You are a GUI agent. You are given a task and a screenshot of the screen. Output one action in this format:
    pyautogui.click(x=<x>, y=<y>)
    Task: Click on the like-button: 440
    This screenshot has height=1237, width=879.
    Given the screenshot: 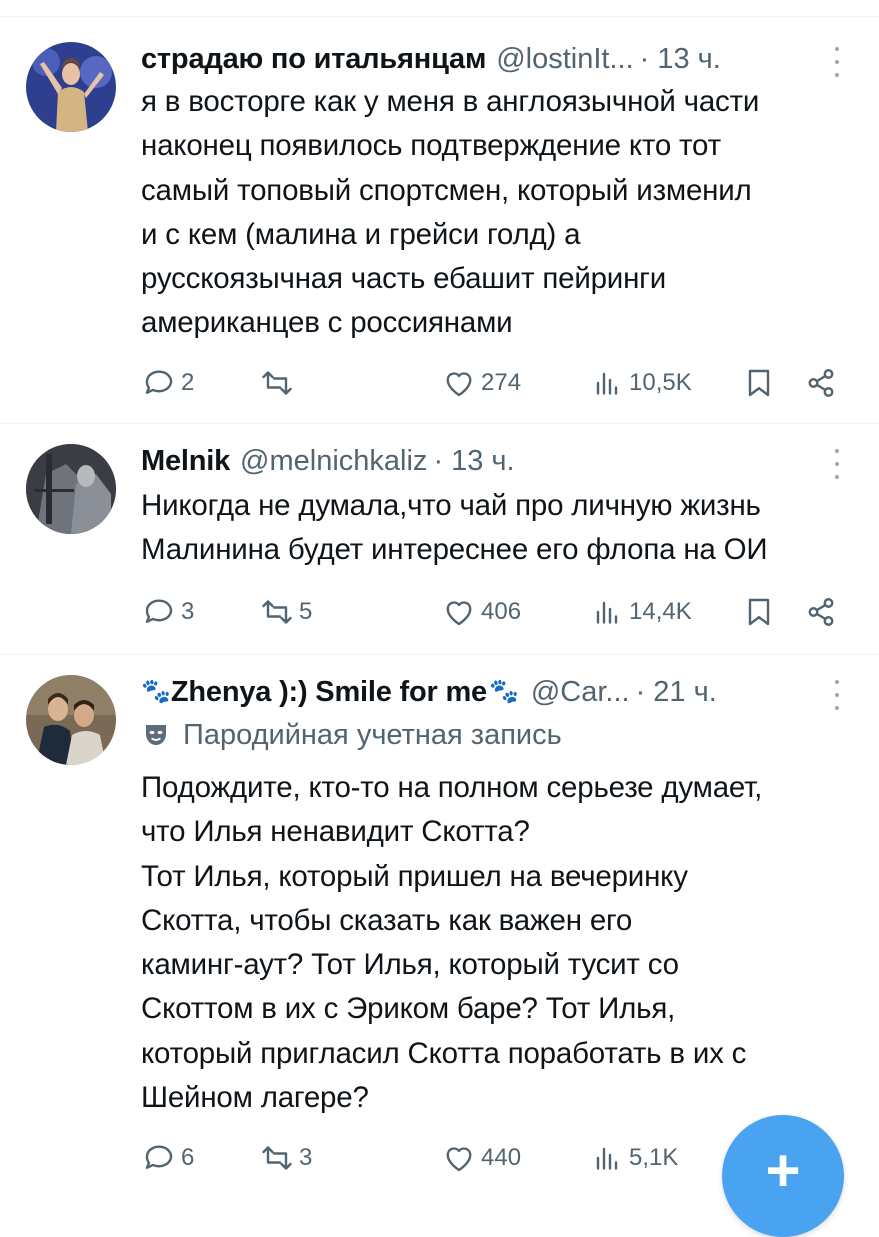 What is the action you would take?
    pyautogui.click(x=481, y=1158)
    